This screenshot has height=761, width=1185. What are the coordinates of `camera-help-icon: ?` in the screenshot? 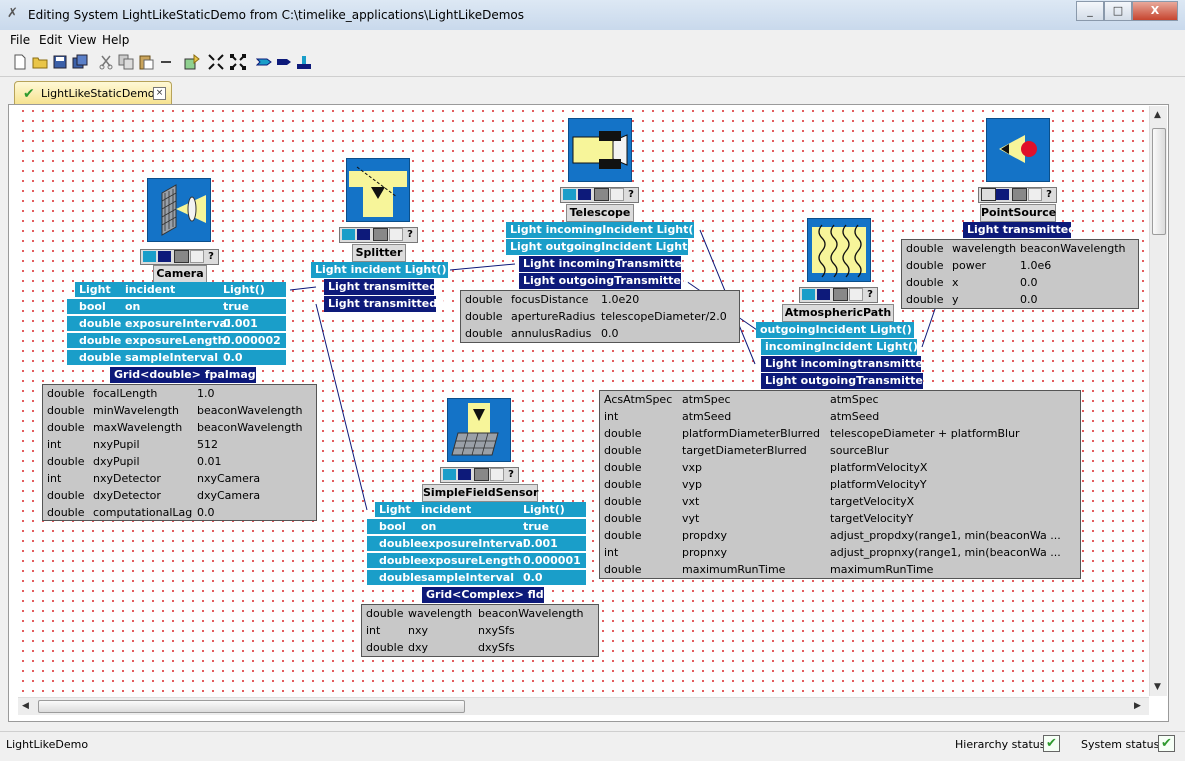 It's located at (211, 256).